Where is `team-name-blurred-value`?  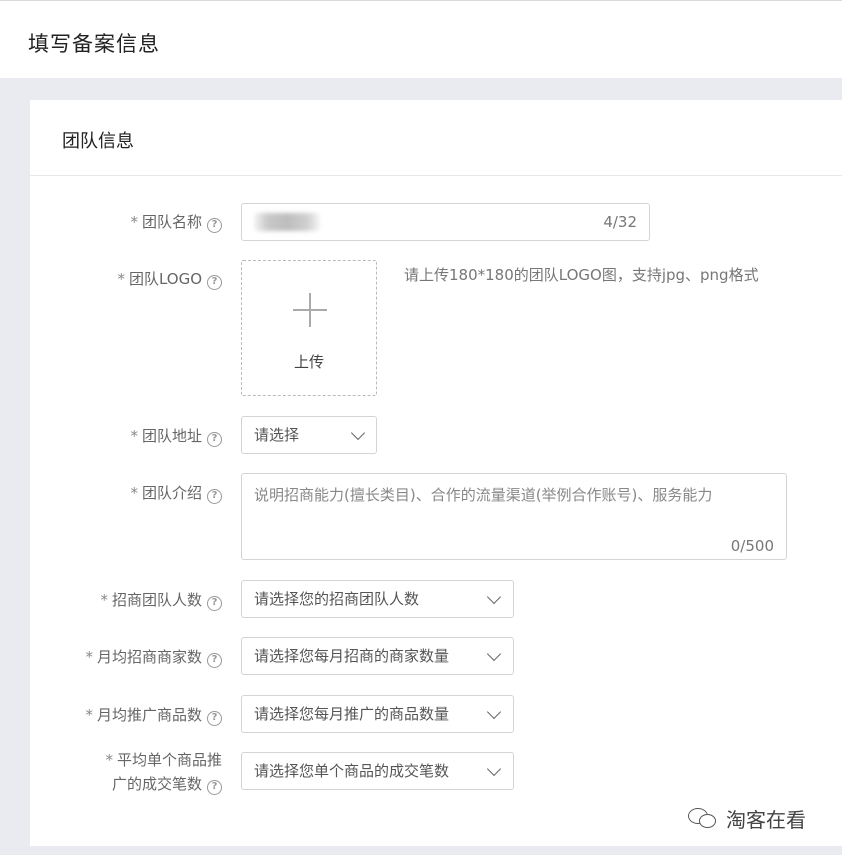
team-name-blurred-value is located at coordinates (287, 222).